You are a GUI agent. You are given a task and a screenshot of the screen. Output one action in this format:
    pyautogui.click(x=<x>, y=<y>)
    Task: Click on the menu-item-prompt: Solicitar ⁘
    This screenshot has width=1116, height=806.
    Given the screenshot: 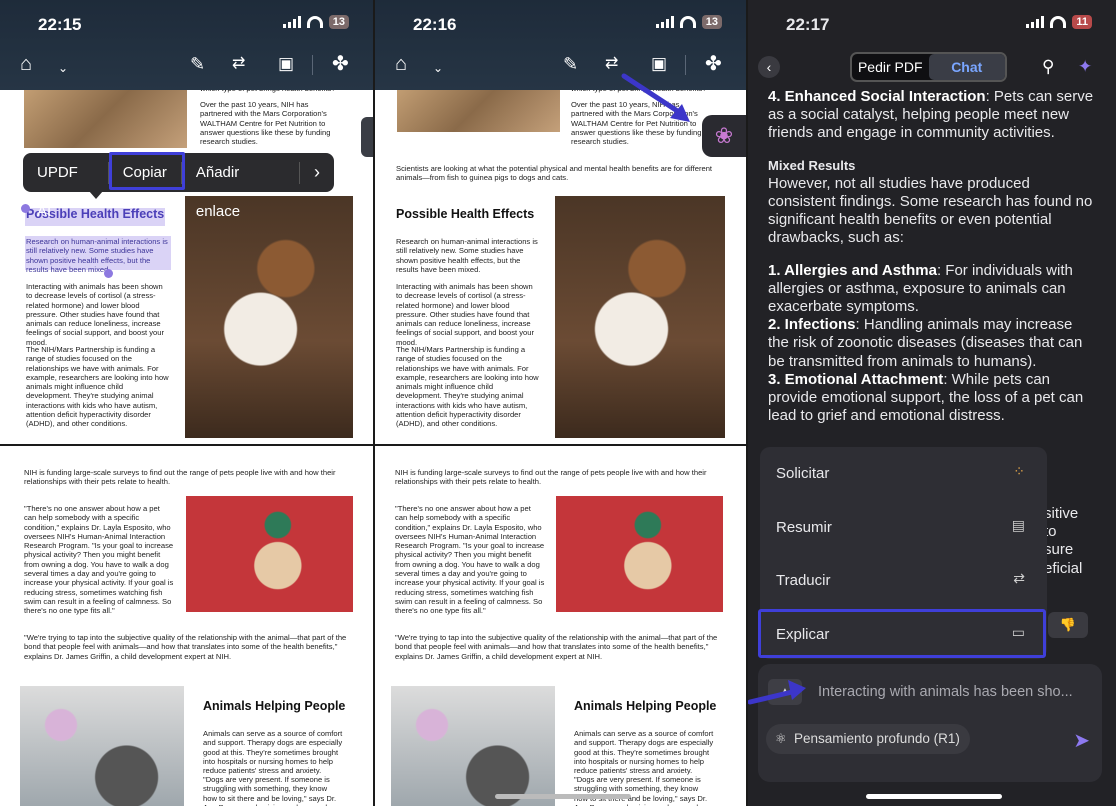 What is the action you would take?
    pyautogui.click(x=903, y=473)
    